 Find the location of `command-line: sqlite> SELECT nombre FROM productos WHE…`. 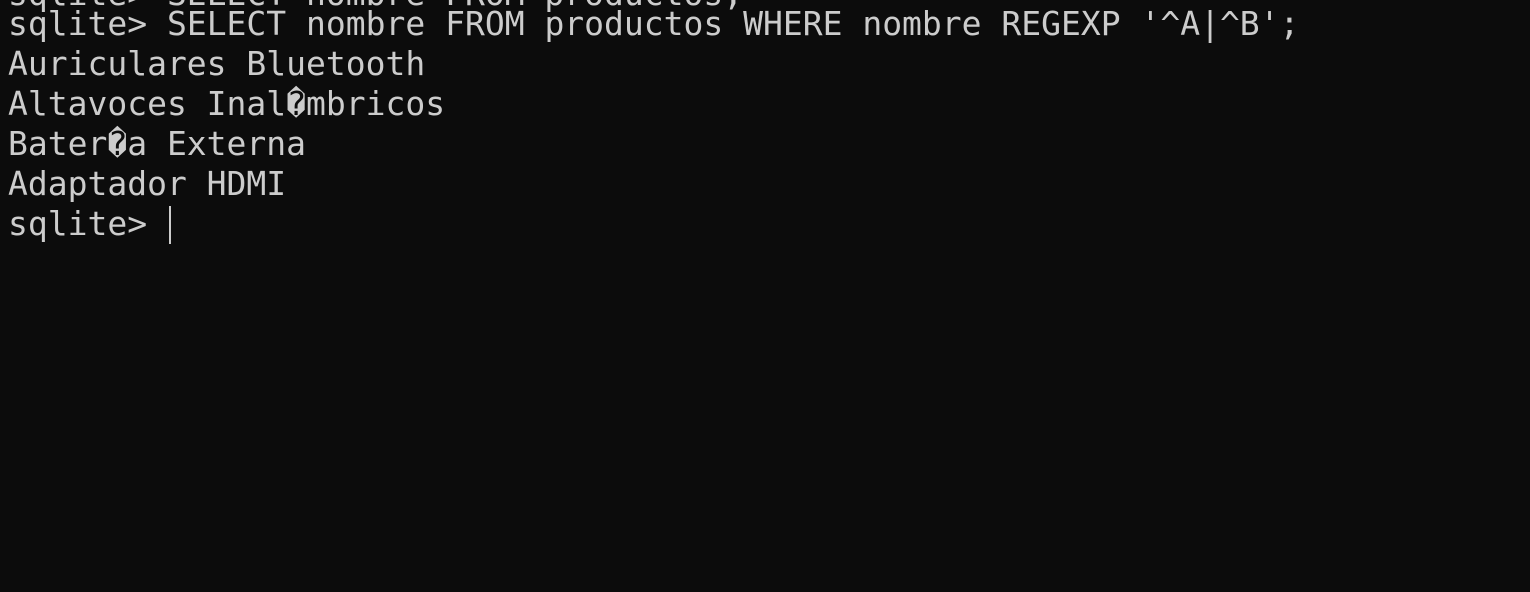

command-line: sqlite> SELECT nombre FROM productos WHE… is located at coordinates (653, 24).